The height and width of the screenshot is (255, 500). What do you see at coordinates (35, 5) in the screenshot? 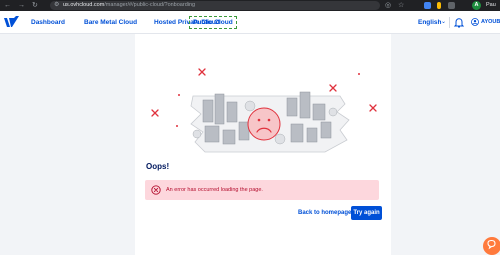
I see `reload-icon: ↻` at bounding box center [35, 5].